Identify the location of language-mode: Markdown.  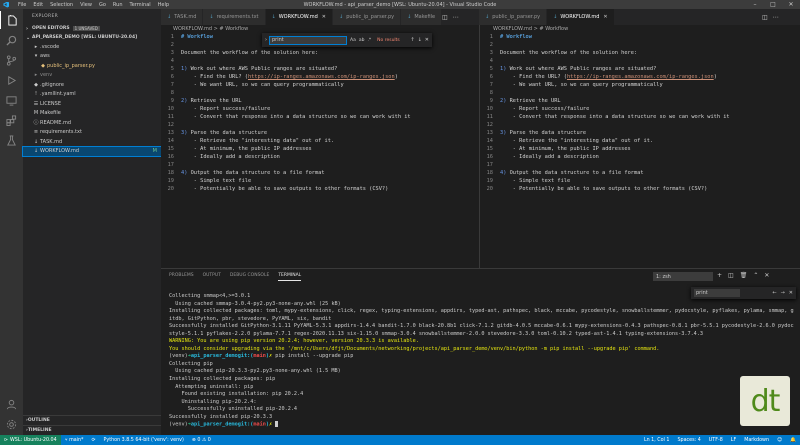
(756, 440).